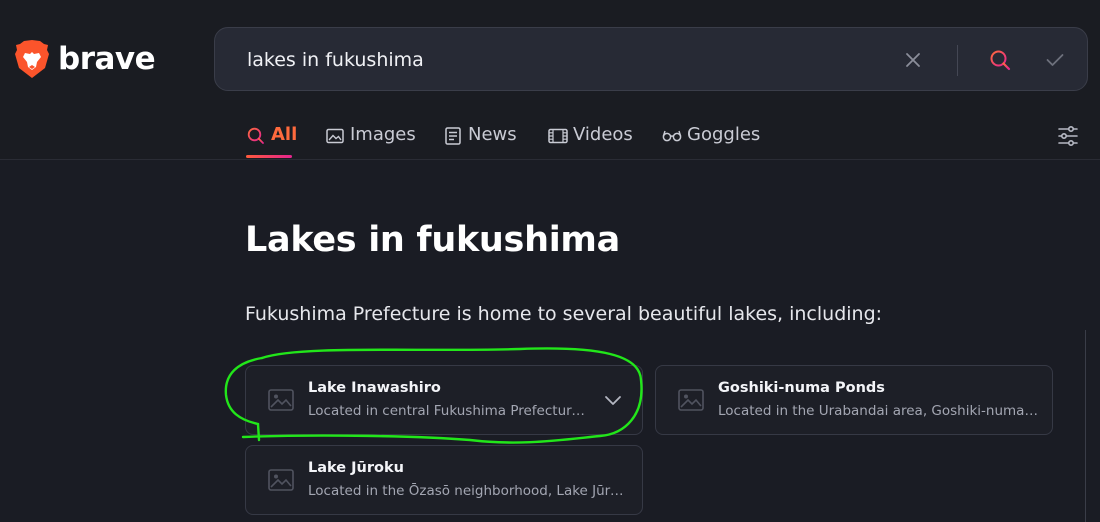 The height and width of the screenshot is (522, 1100). Describe the element at coordinates (32, 59) in the screenshot. I see `brave-lion-icon` at that location.